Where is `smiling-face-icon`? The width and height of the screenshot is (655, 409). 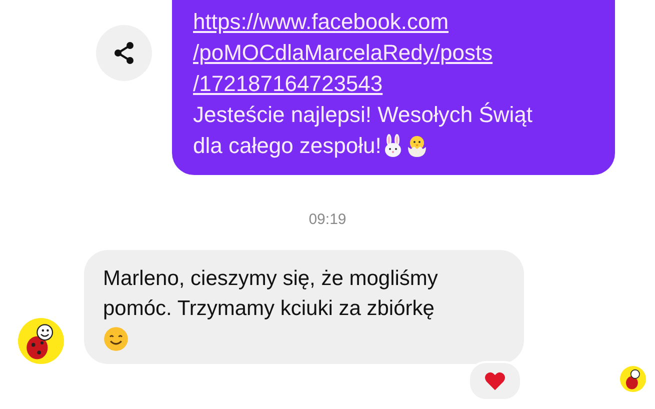
smiling-face-icon is located at coordinates (116, 339).